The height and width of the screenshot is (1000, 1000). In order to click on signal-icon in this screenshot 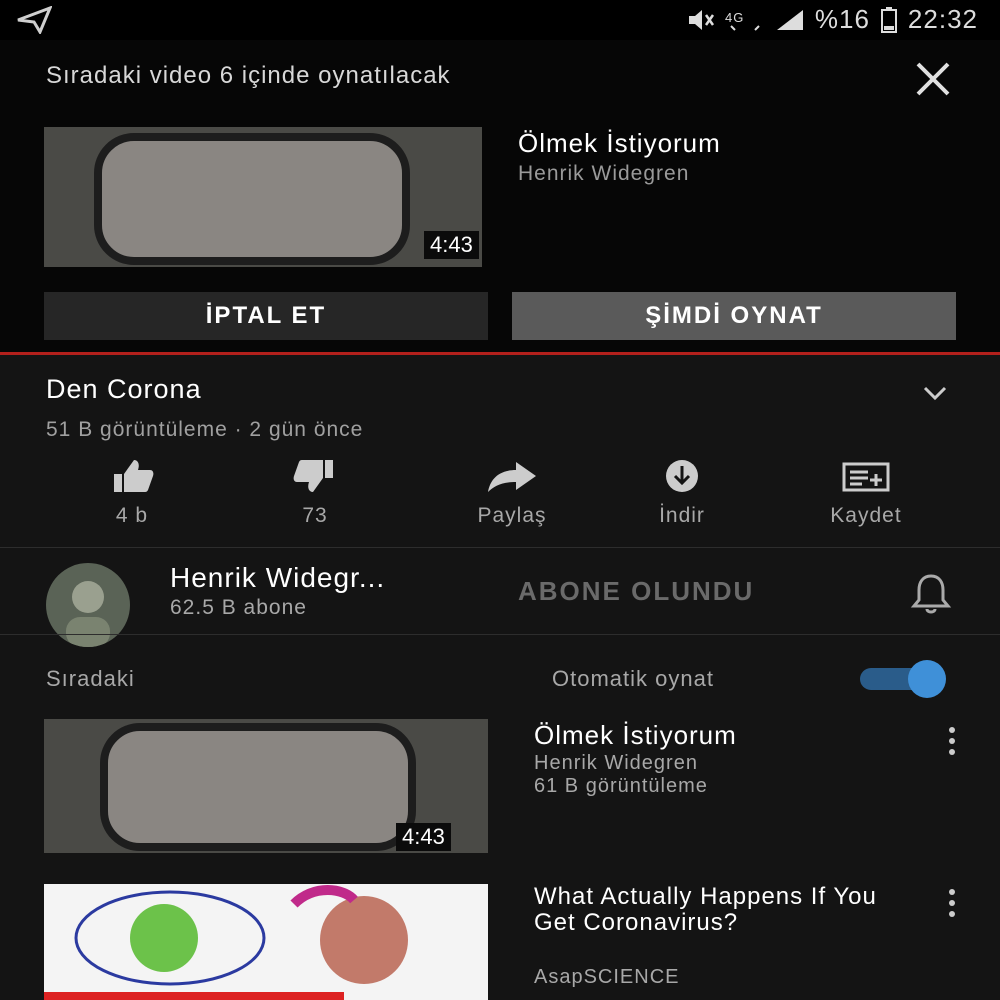, I will do `click(789, 19)`.